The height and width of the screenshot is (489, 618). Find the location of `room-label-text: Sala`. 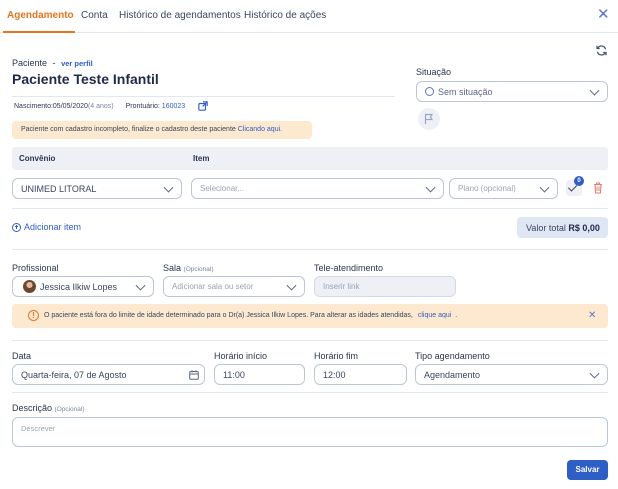

room-label-text: Sala is located at coordinates (172, 268).